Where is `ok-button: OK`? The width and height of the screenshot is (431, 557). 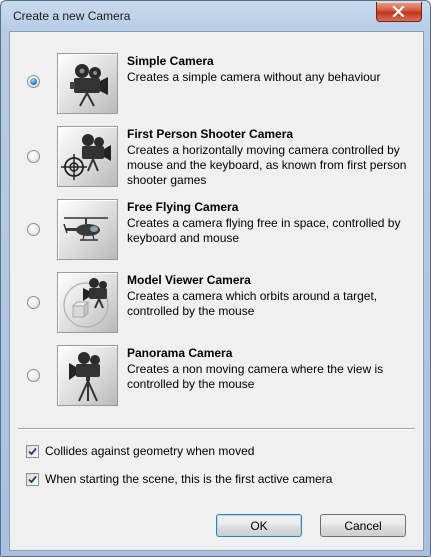
ok-button: OK is located at coordinates (259, 525).